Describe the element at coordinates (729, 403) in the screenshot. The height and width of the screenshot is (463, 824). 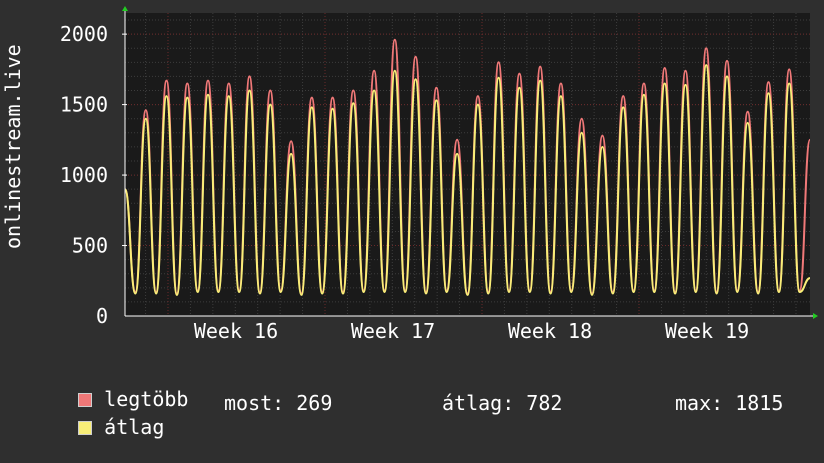
I see `stat-max: max: 1815` at that location.